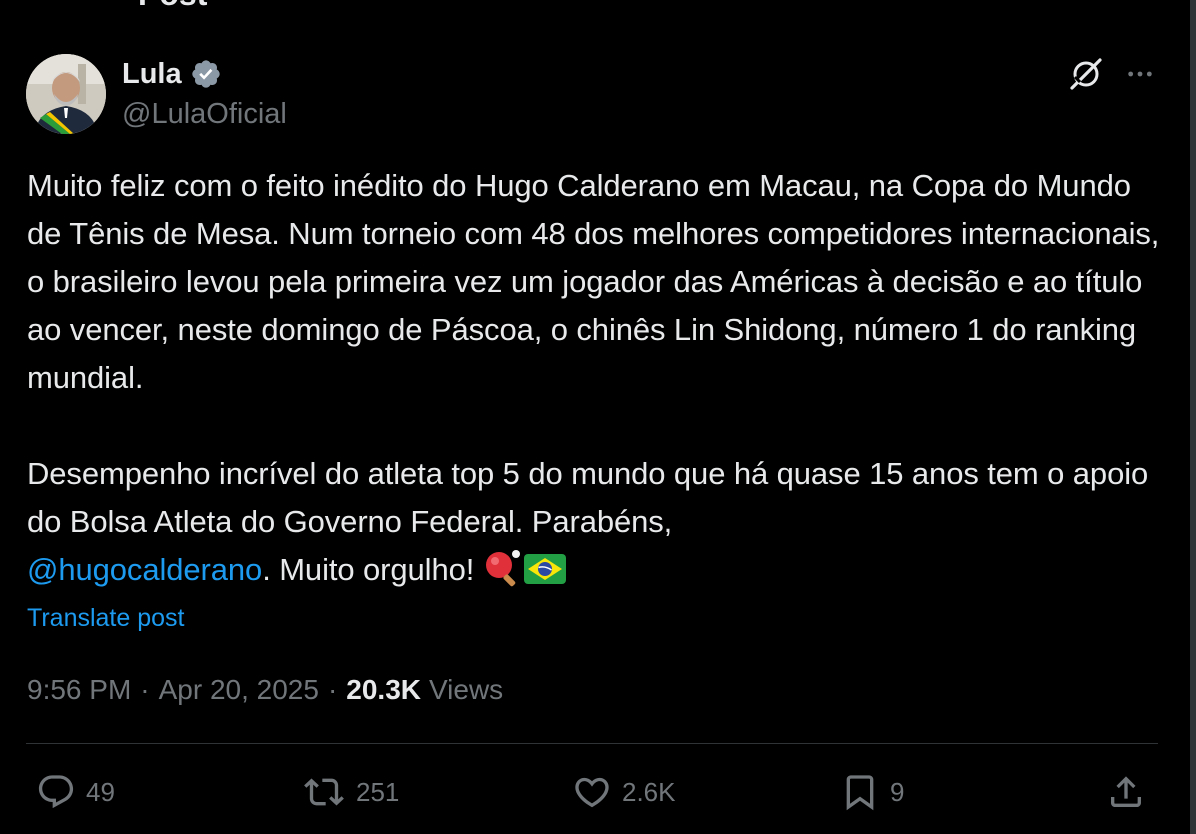 The image size is (1196, 834). I want to click on grok-icon, so click(1086, 74).